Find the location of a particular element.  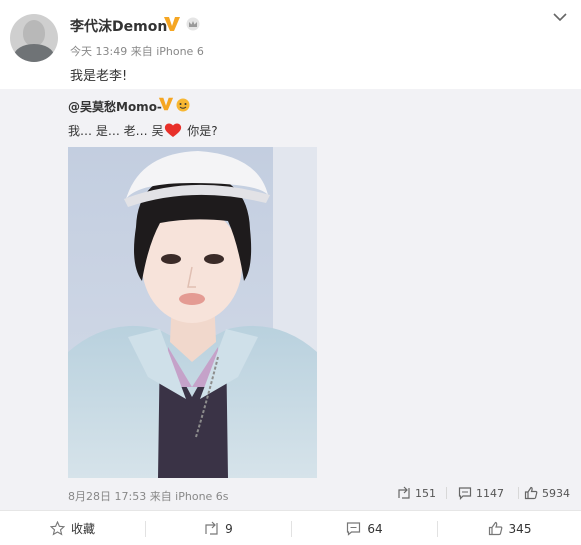

heart-icon is located at coordinates (173, 130).